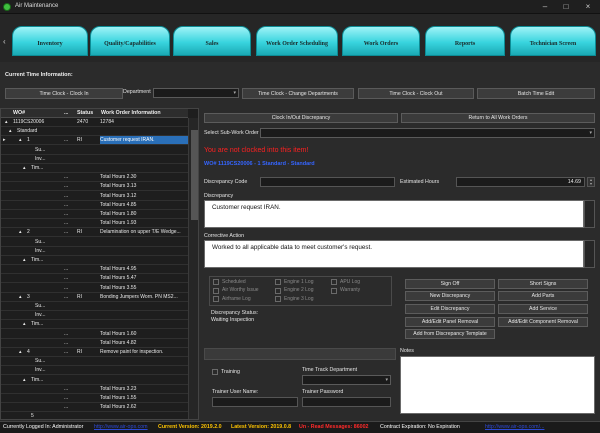 The width and height of the screenshot is (600, 433). What do you see at coordinates (118, 223) in the screenshot?
I see `row-info: Total Hours 1.93` at bounding box center [118, 223].